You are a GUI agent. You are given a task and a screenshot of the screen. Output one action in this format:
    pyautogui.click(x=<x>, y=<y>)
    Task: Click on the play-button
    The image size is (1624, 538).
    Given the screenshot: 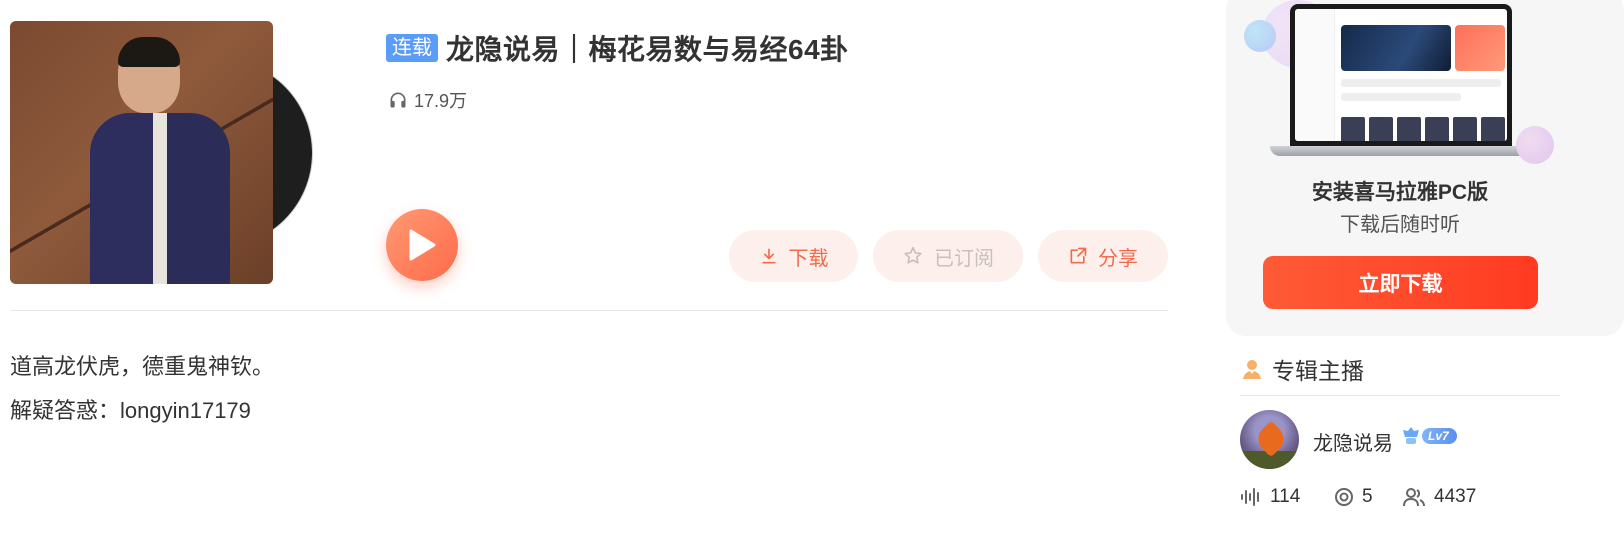 What is the action you would take?
    pyautogui.click(x=422, y=245)
    